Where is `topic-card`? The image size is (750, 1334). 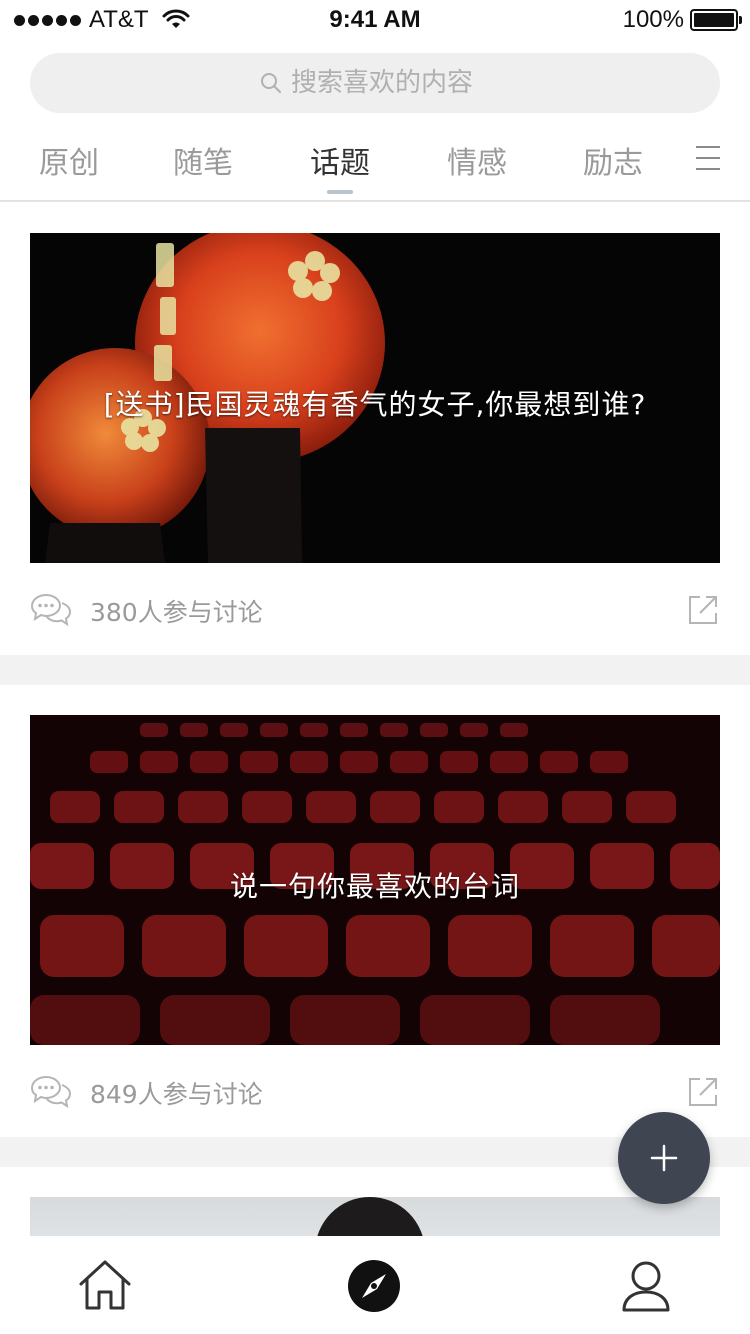 topic-card is located at coordinates (375, 1217).